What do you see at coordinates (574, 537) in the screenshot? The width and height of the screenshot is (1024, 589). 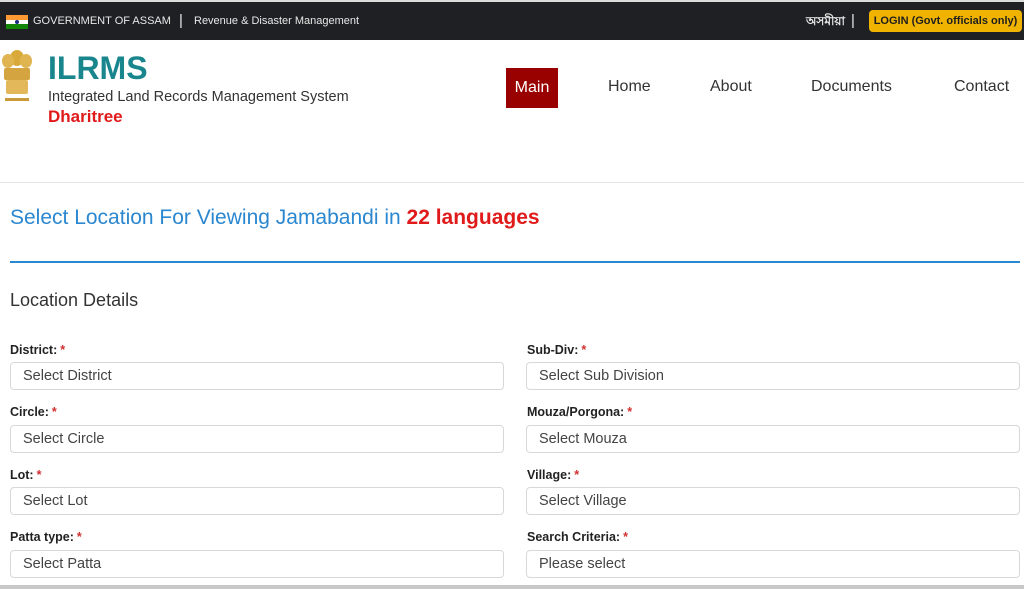 I see `search-criteria-label-text: Search Criteria:` at bounding box center [574, 537].